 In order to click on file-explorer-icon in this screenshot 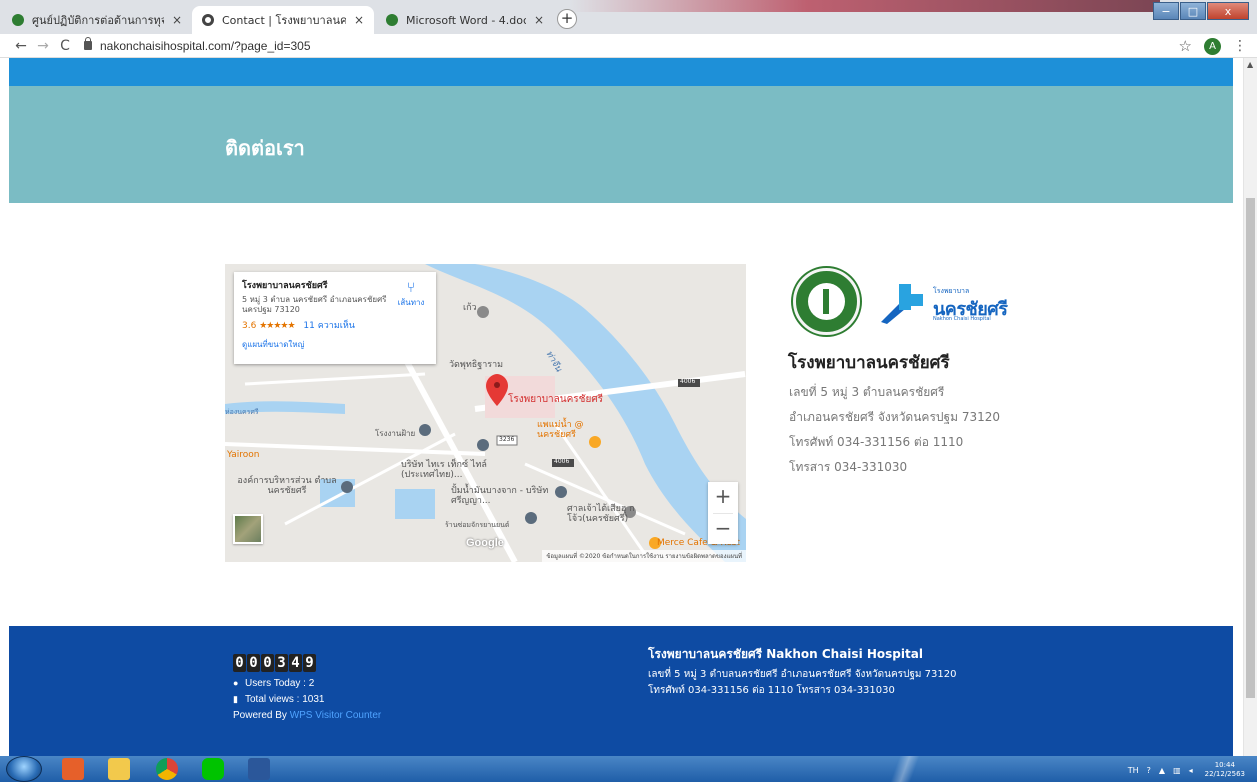, I will do `click(119, 769)`.